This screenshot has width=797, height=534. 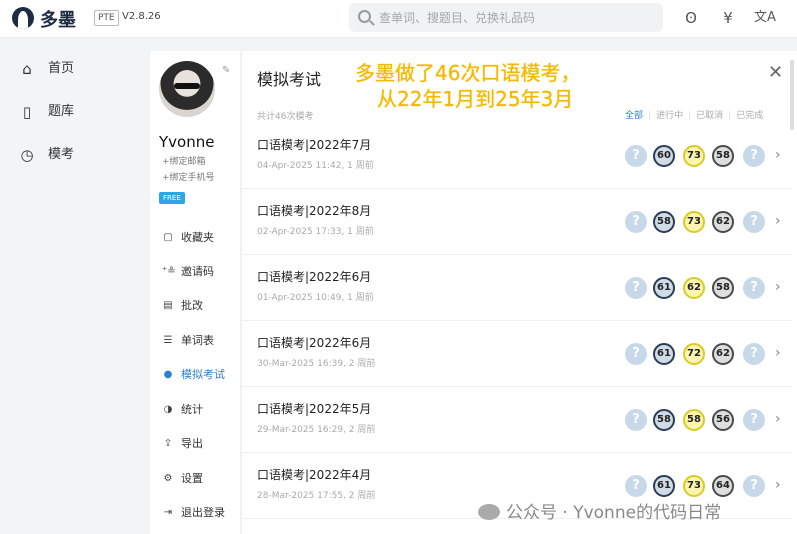 I want to click on exam-date: 04-Apr-2025 11:42, 1 周前, so click(x=315, y=166).